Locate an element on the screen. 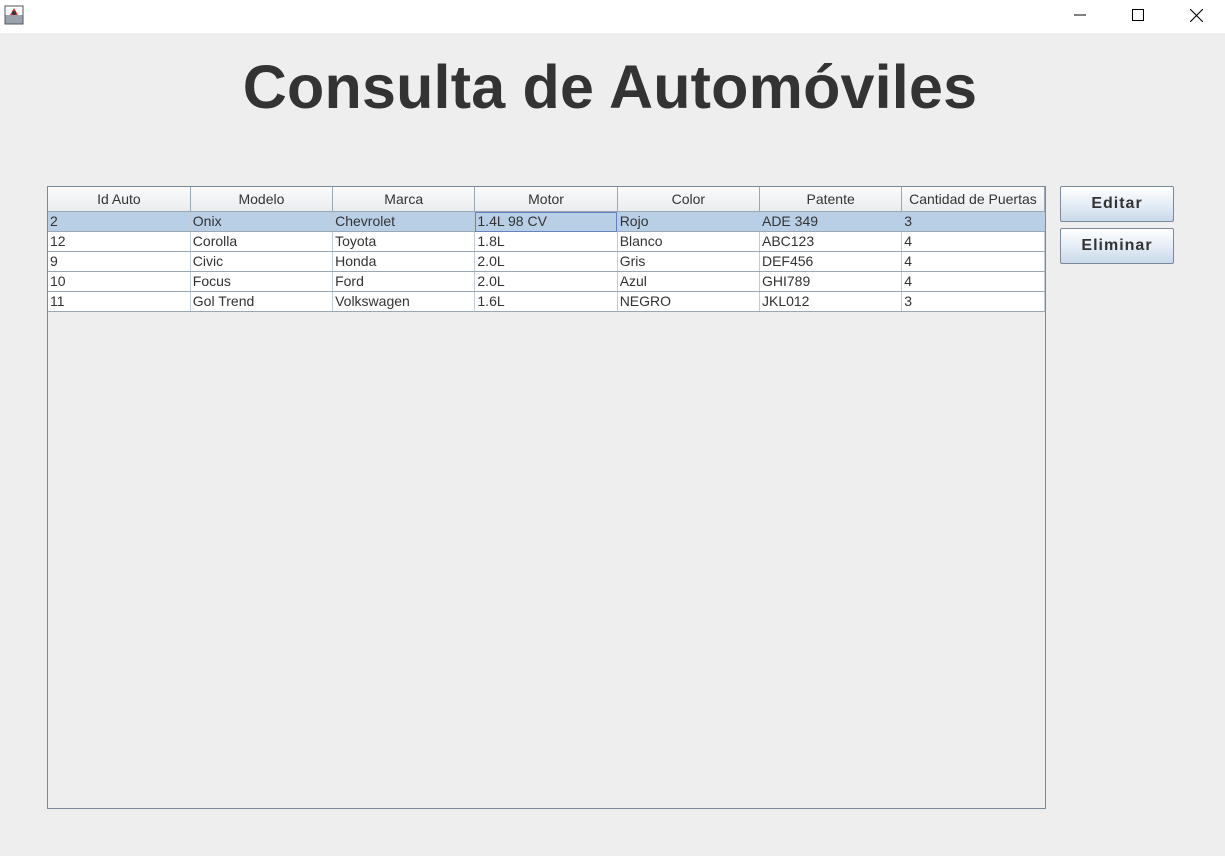 This screenshot has height=856, width=1225. table-cell: Civic is located at coordinates (262, 261).